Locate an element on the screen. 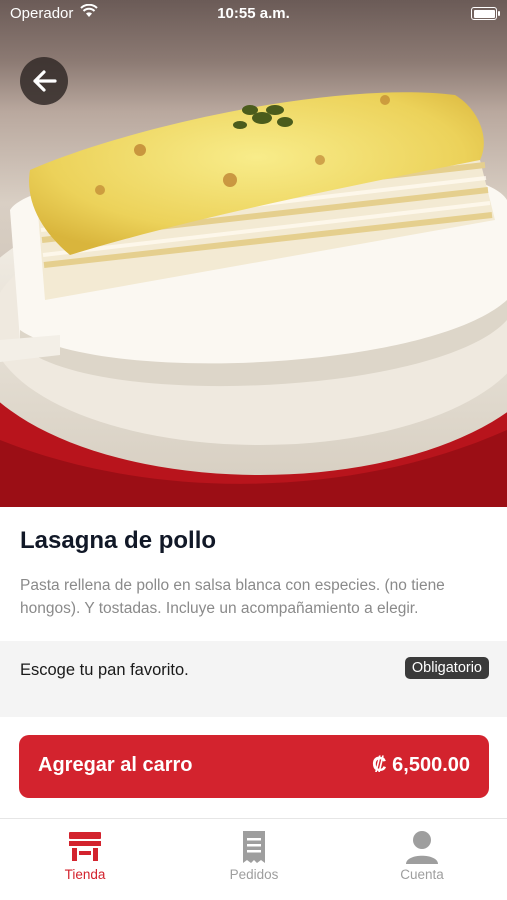  option-label: Escoge tu pan favorito. is located at coordinates (104, 670).